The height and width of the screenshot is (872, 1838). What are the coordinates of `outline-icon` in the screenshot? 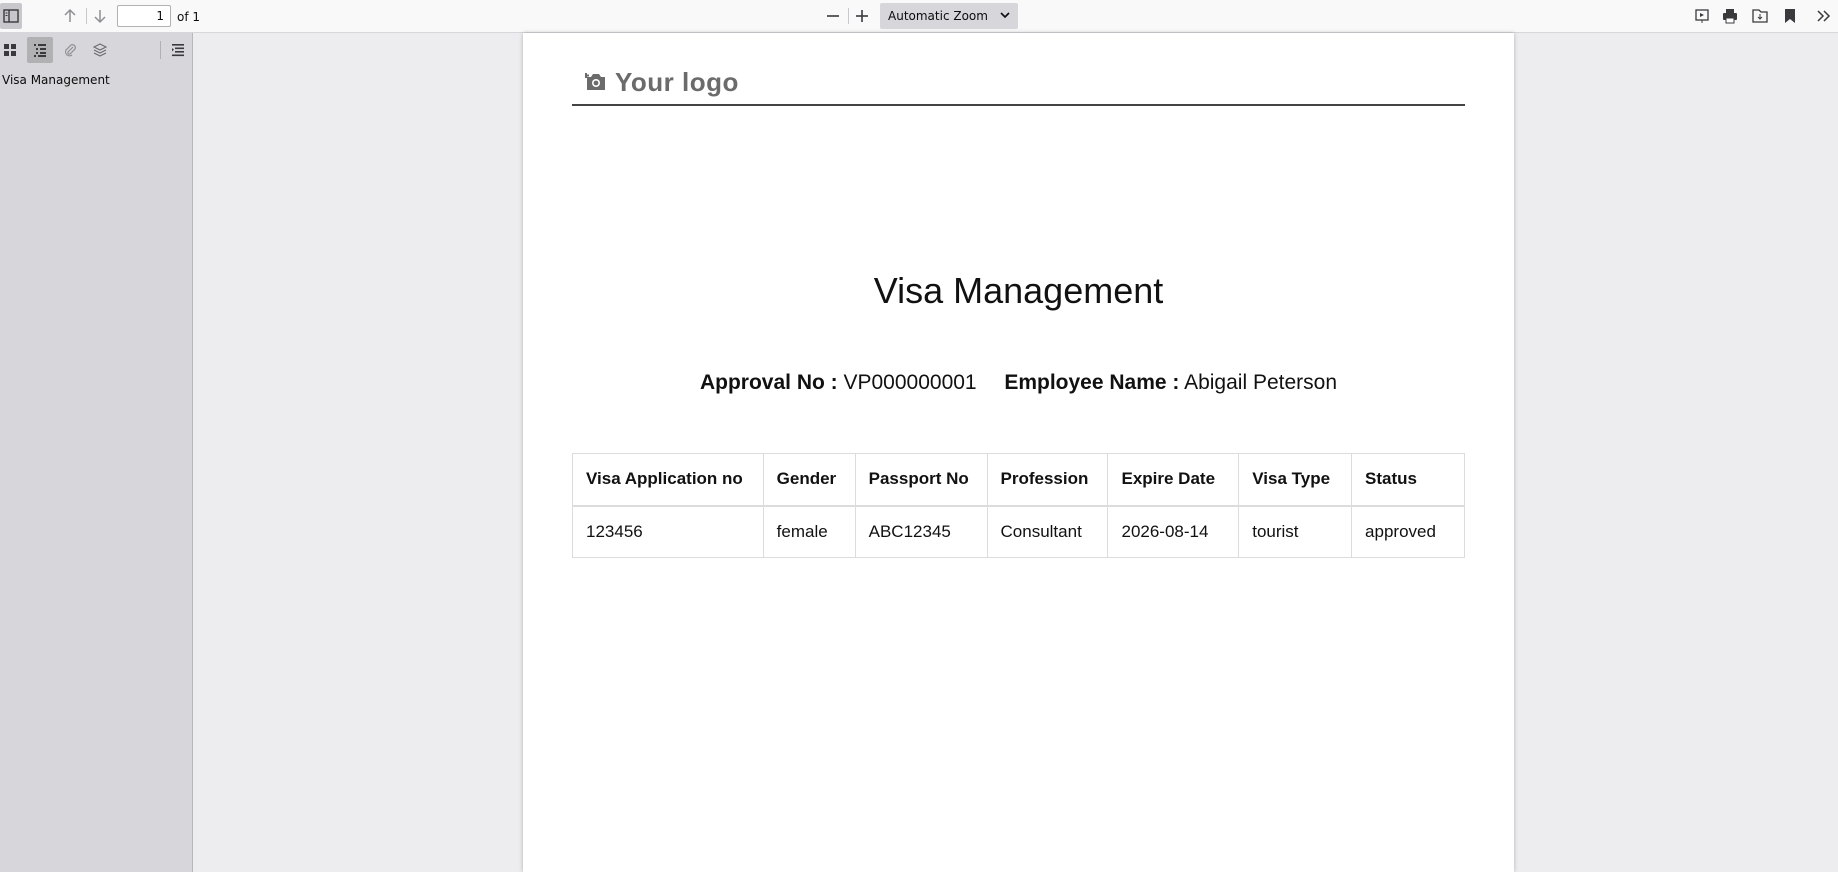 It's located at (40, 50).